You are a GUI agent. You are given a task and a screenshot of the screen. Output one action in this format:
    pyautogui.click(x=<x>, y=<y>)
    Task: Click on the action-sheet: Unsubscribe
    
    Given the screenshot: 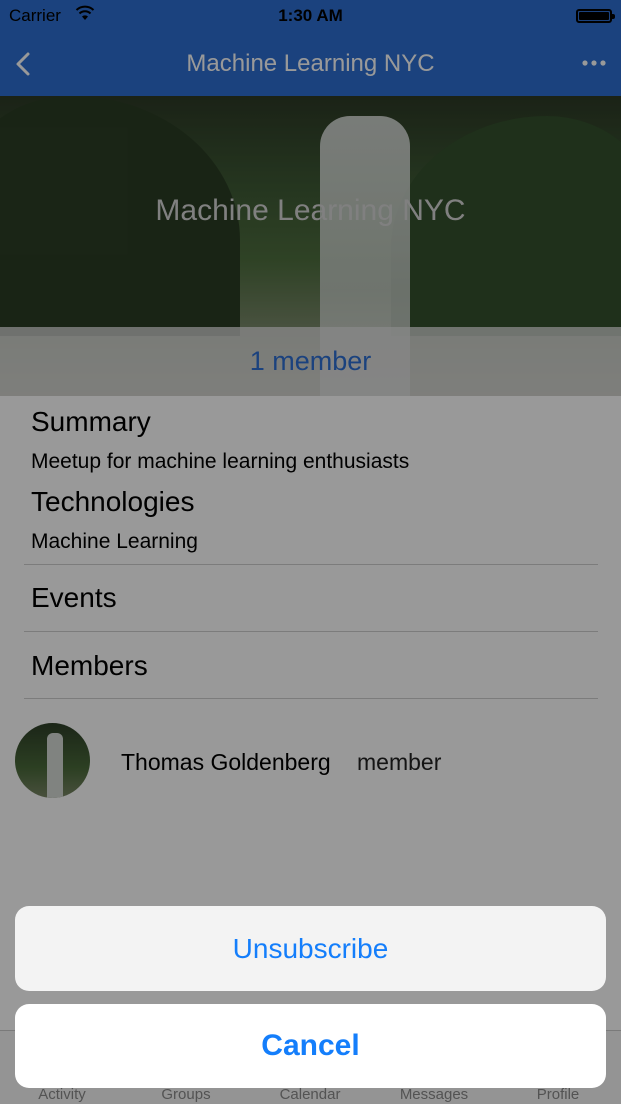 What is the action you would take?
    pyautogui.click(x=310, y=948)
    